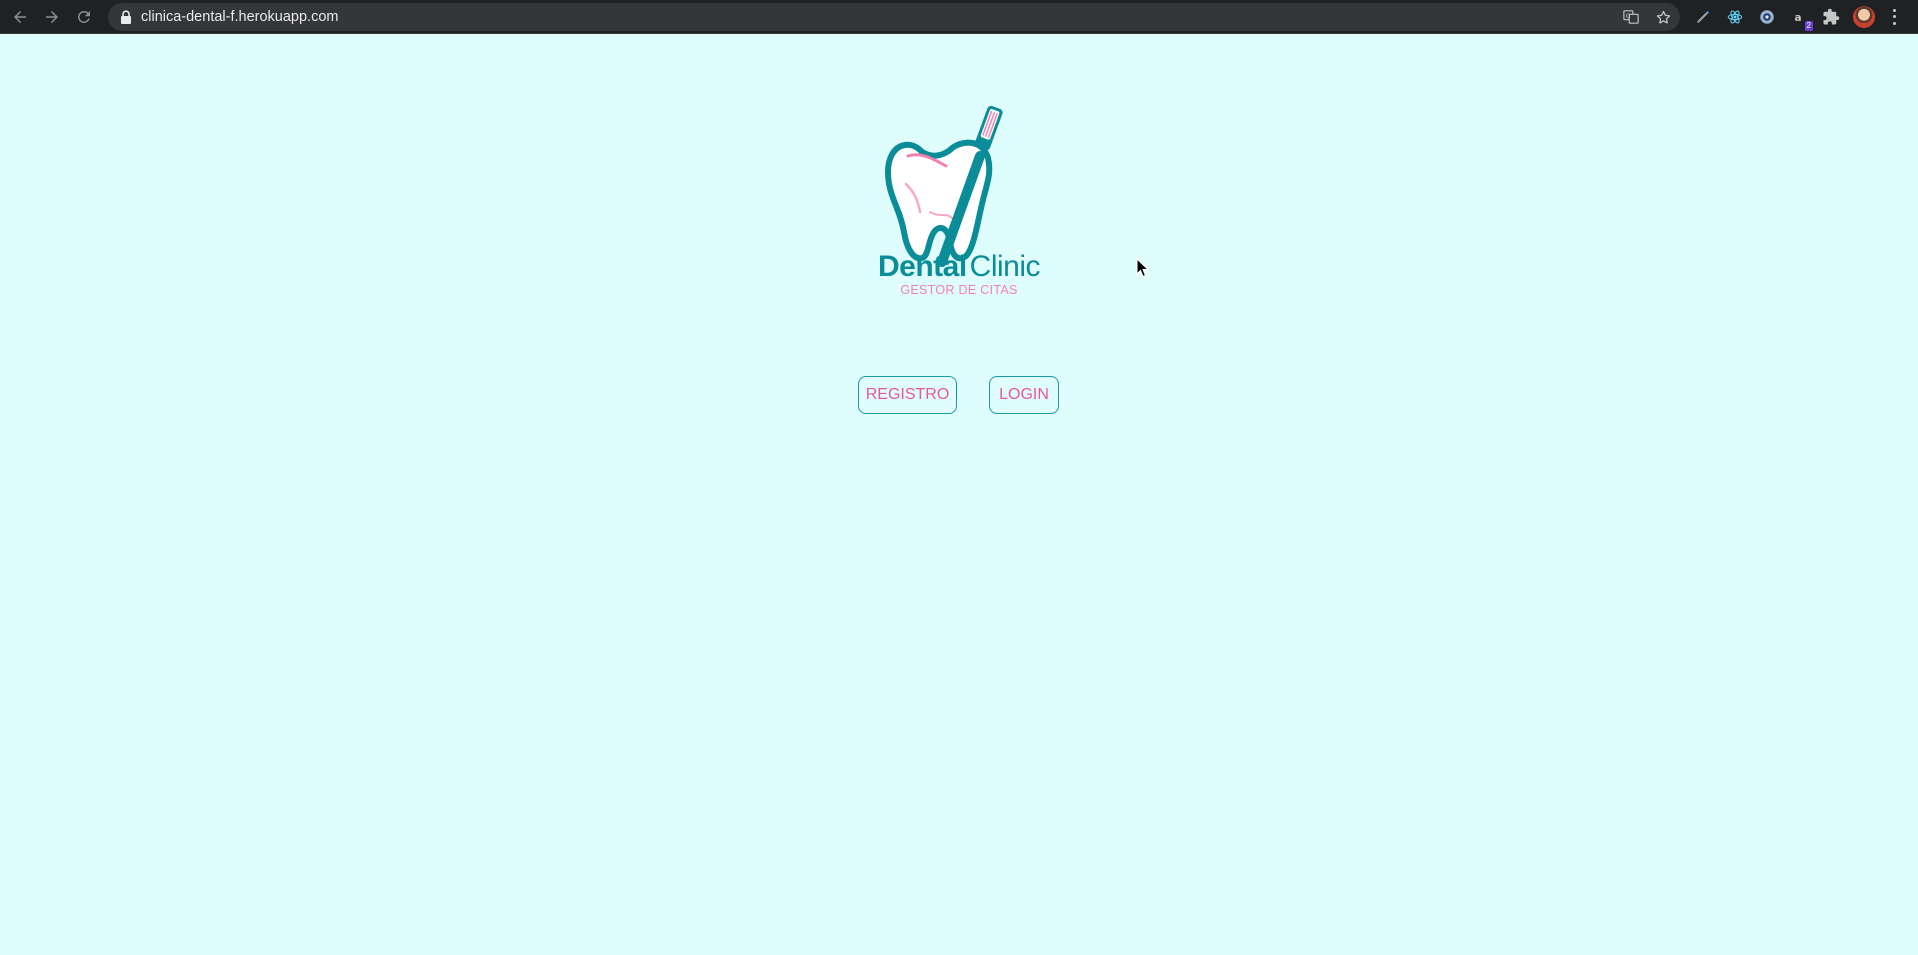 The image size is (1918, 955). Describe the element at coordinates (126, 17) in the screenshot. I see `lock-icon` at that location.